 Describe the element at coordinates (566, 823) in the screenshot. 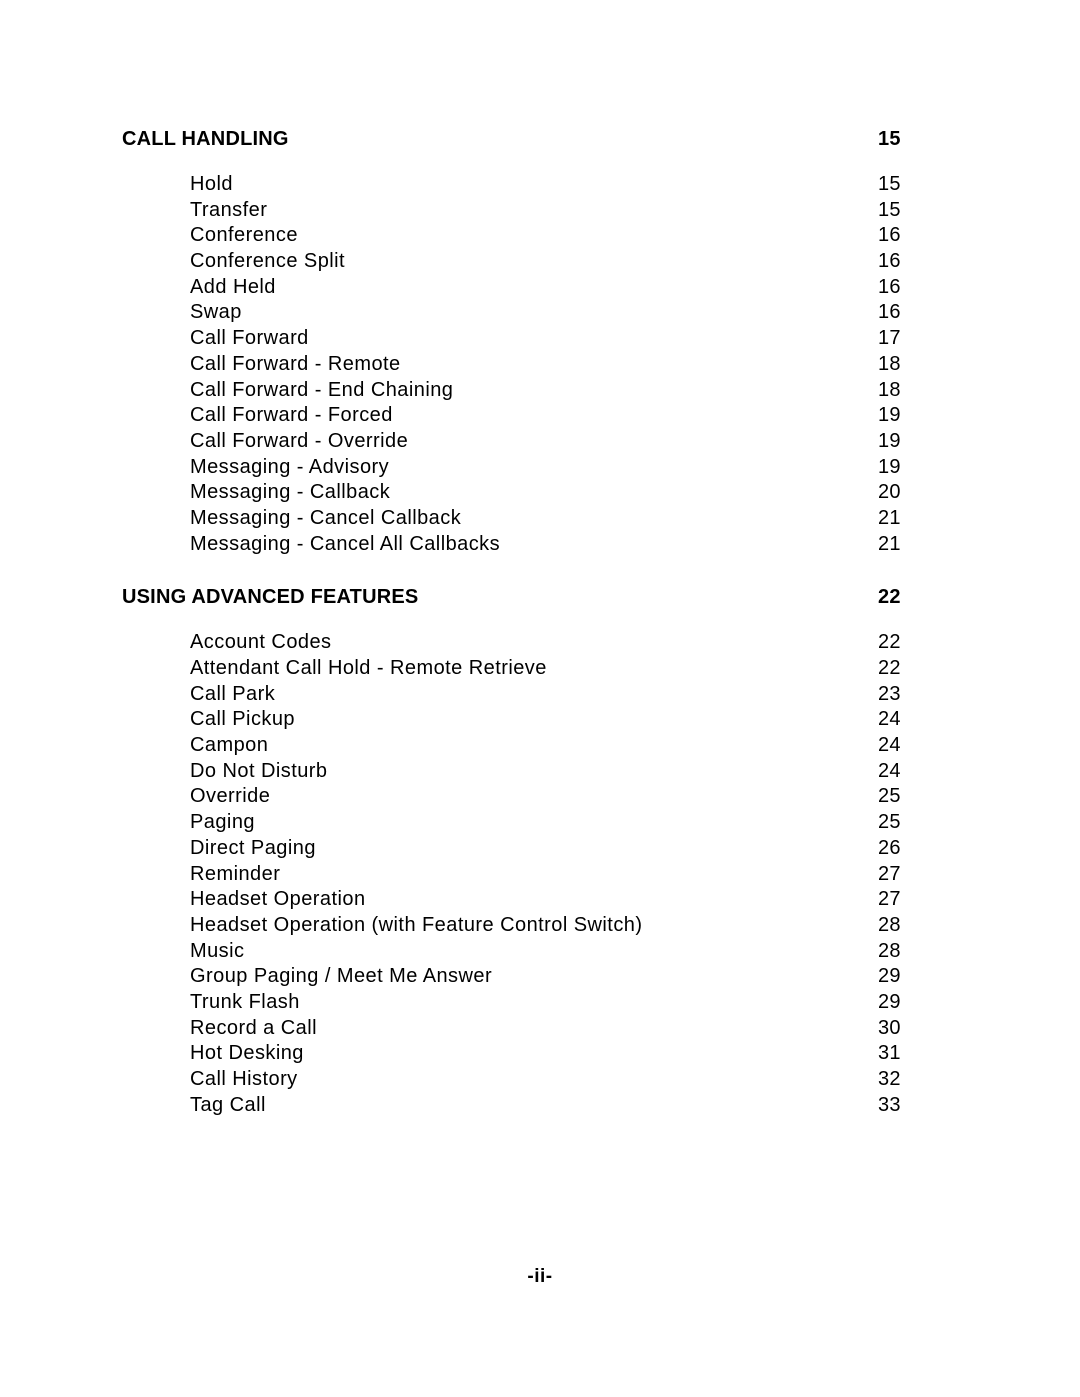

I see `toc-entry: Paging 25` at that location.